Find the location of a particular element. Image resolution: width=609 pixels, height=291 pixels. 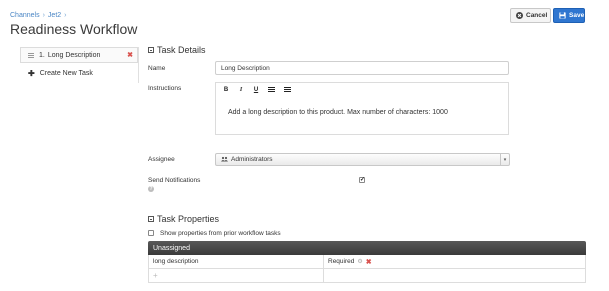

drag-handle-icon is located at coordinates (31, 55).